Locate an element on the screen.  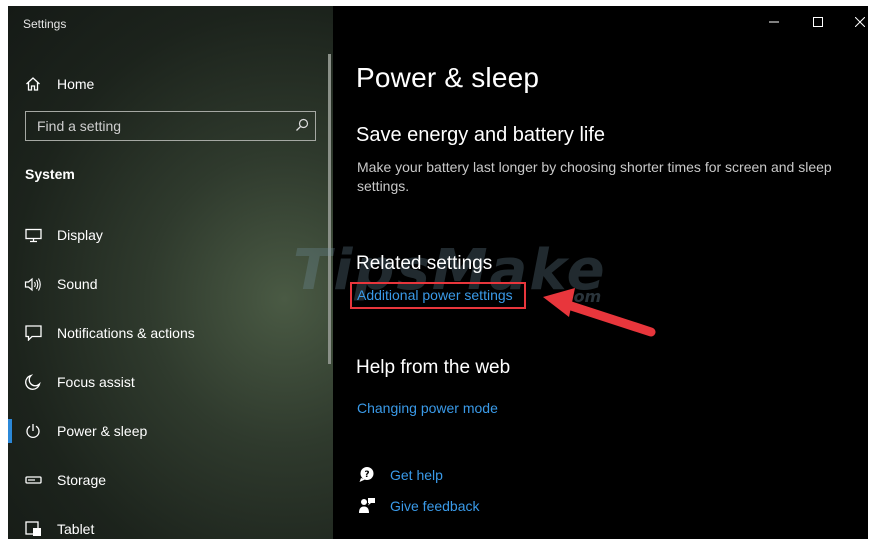
sidebar-item-label: Notifications & actions is located at coordinates (126, 333).